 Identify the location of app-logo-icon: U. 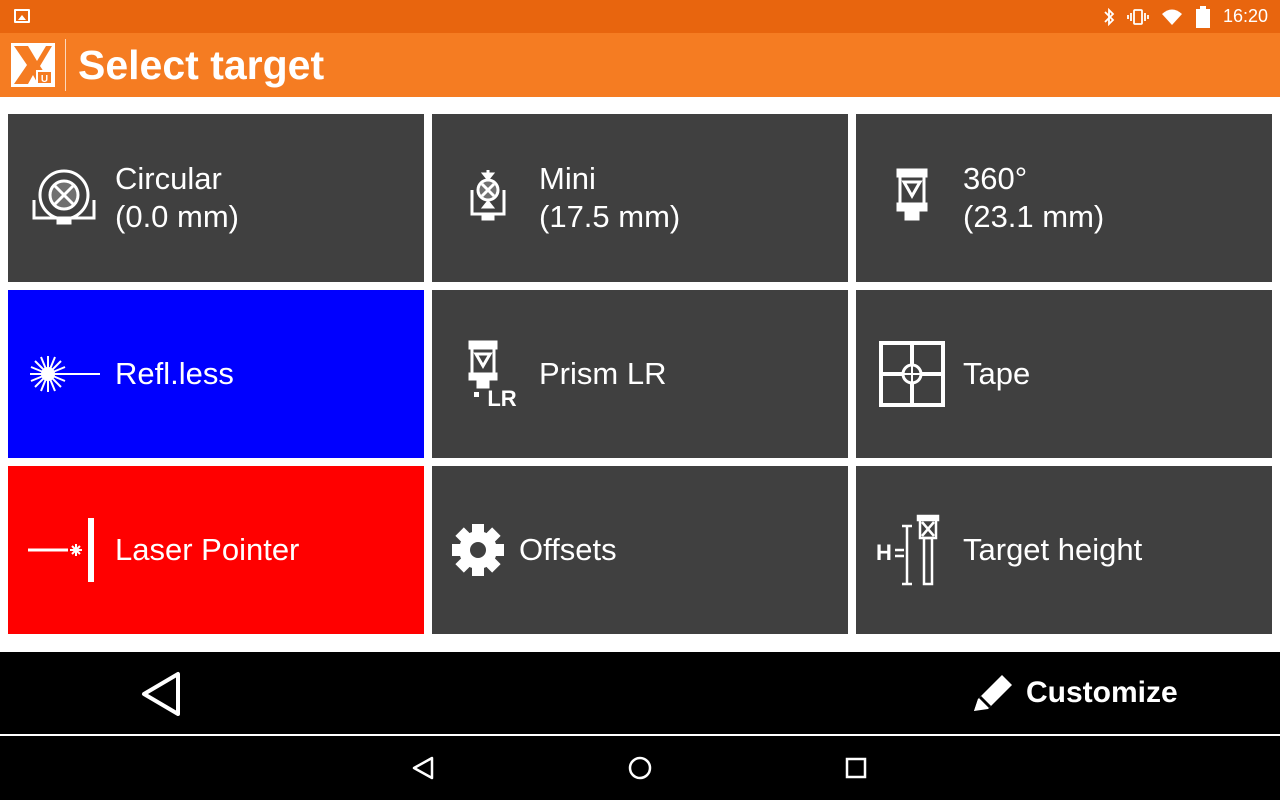
(33, 65).